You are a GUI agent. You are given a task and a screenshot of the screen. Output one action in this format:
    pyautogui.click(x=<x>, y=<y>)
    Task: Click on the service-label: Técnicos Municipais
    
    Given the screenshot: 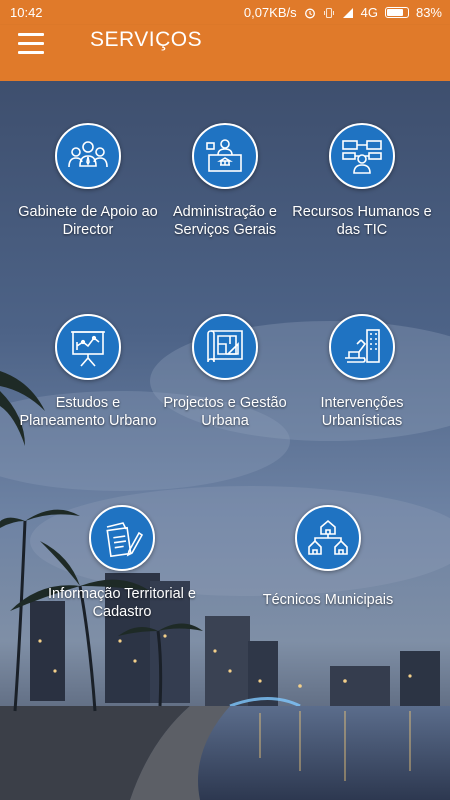 What is the action you would take?
    pyautogui.click(x=328, y=600)
    